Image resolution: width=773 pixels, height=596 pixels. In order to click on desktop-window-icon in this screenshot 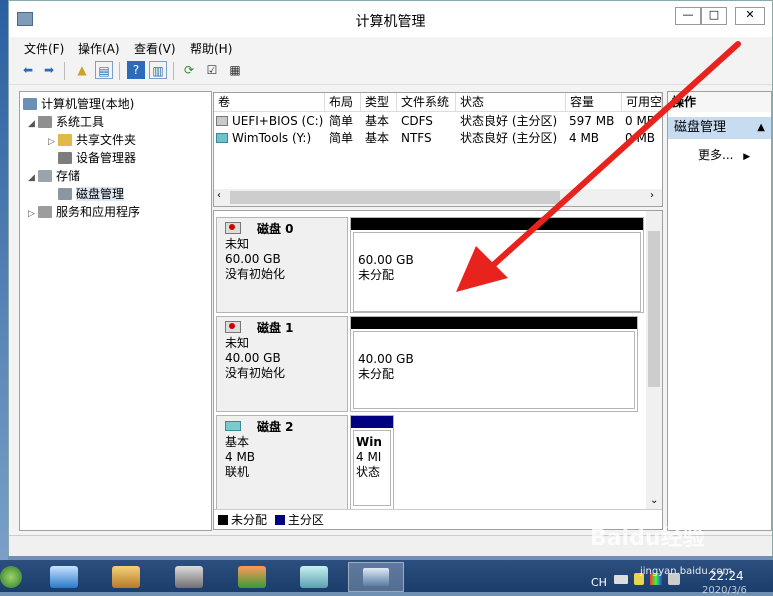, I will do `click(64, 577)`.